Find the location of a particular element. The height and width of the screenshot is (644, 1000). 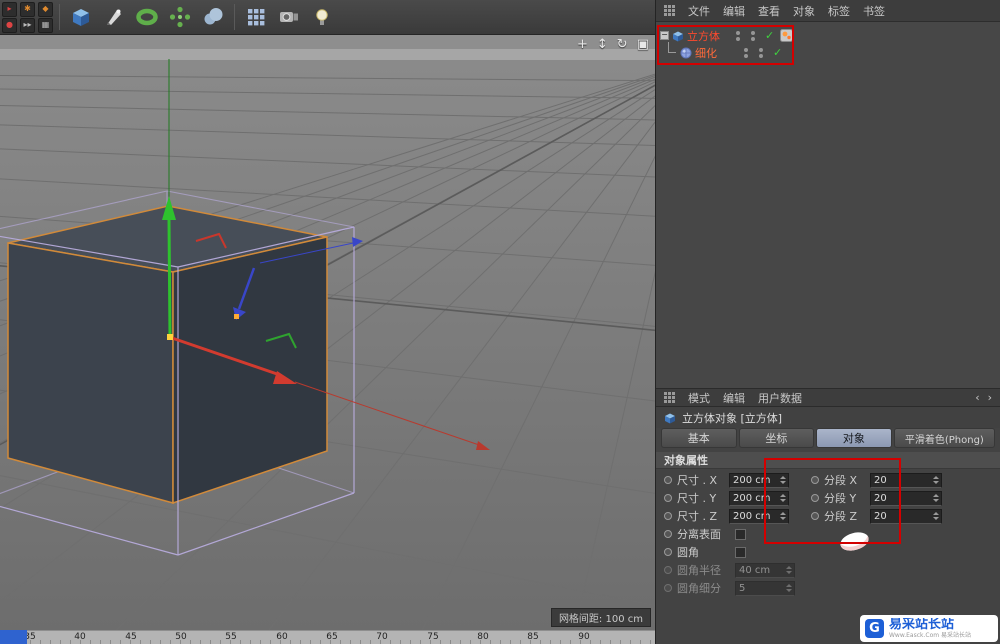

tab-coordinates: 坐标 is located at coordinates (776, 438).